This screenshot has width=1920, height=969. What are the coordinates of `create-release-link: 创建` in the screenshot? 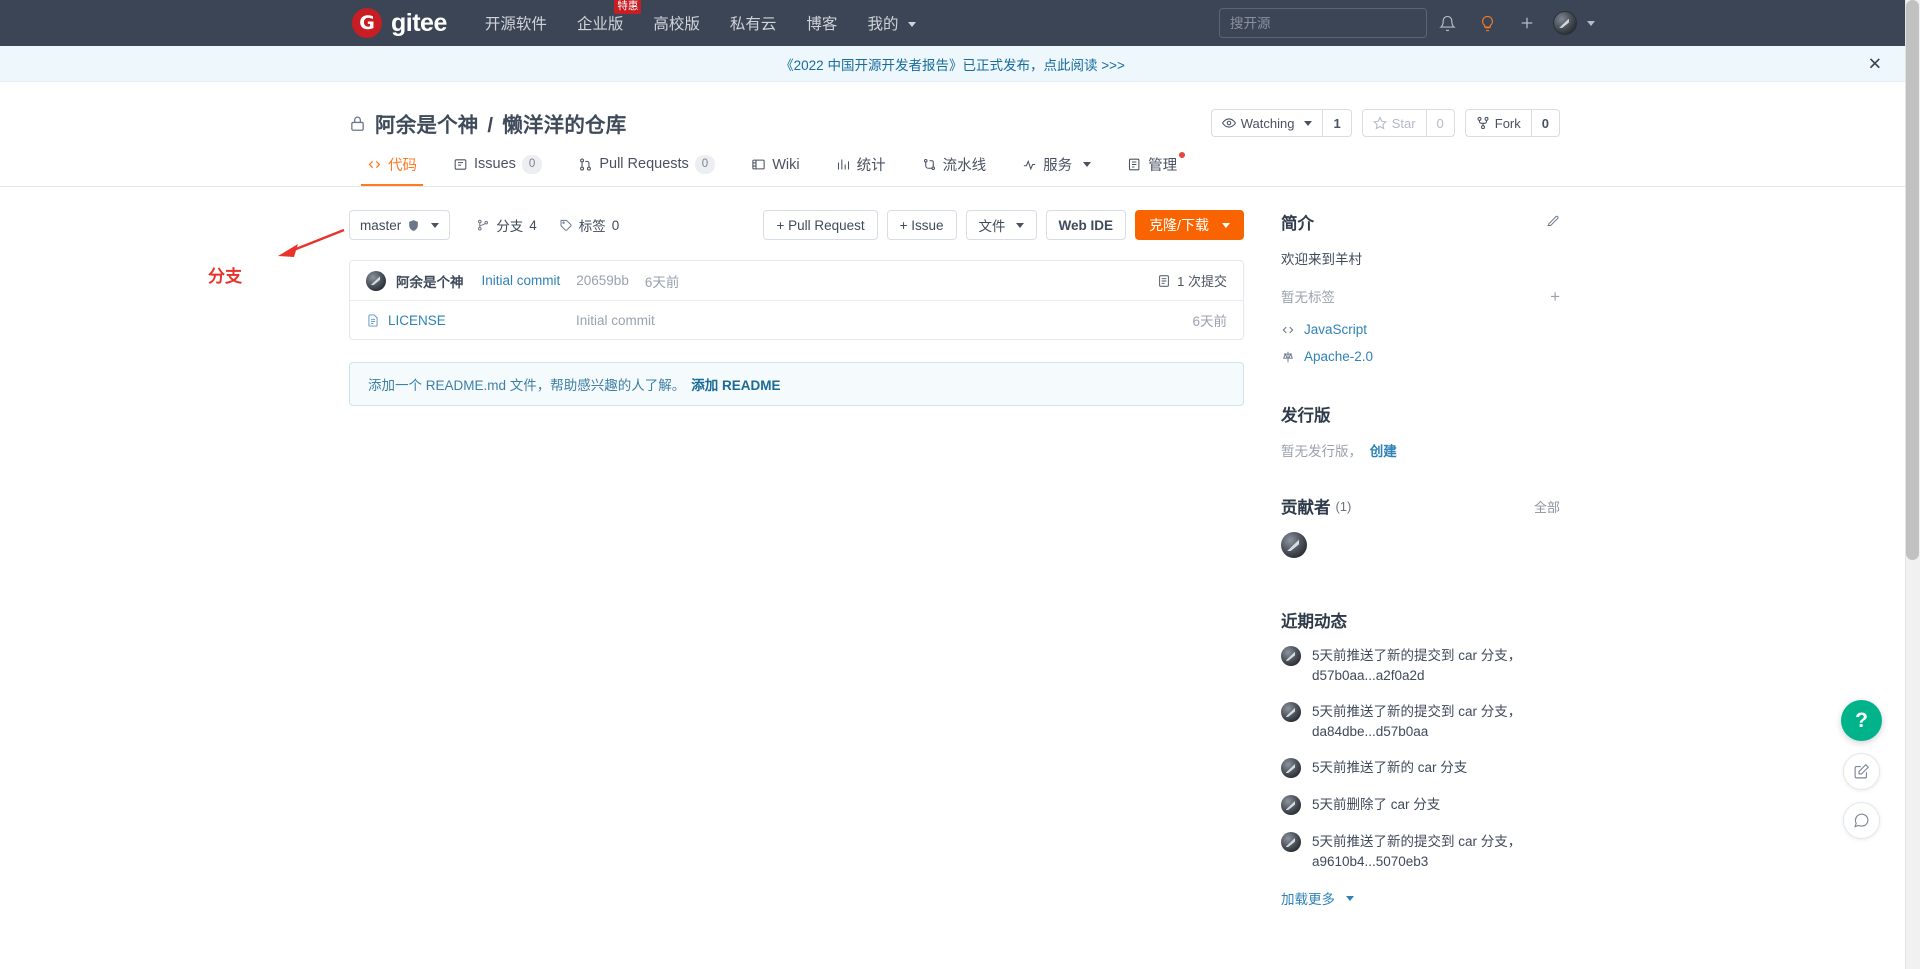 It's located at (1383, 451).